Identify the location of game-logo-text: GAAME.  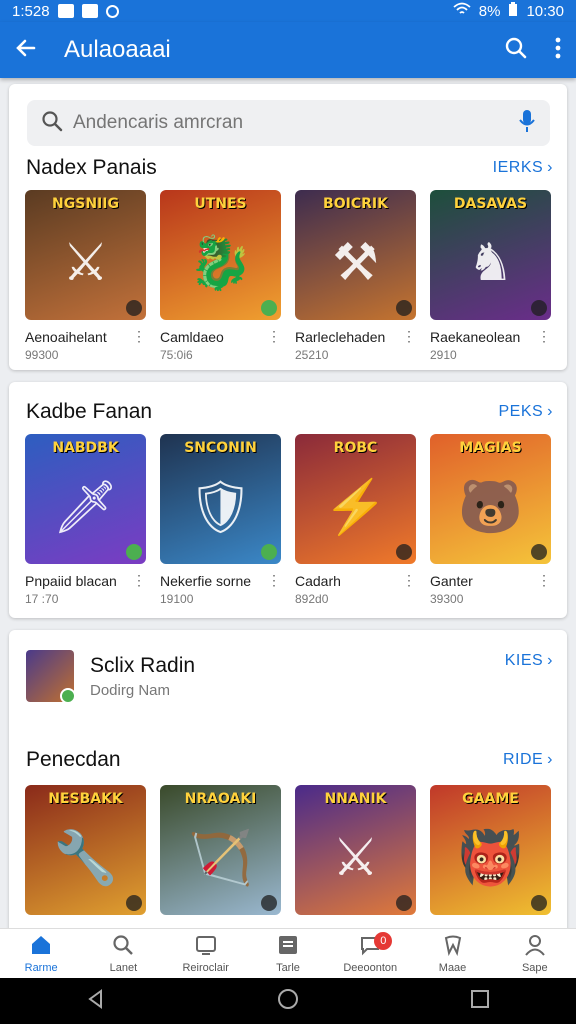
(490, 799).